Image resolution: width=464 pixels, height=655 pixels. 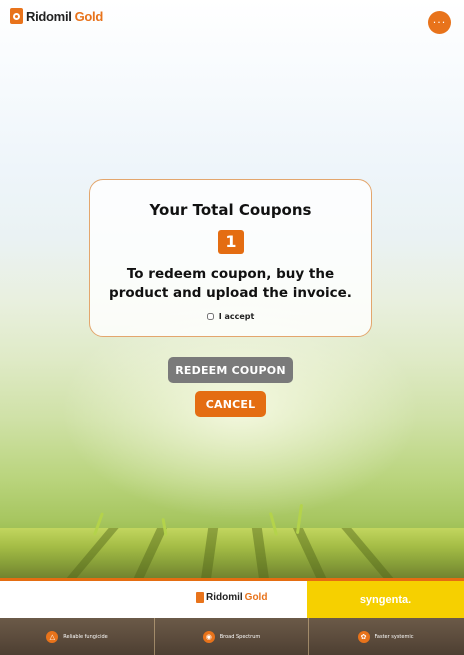 I want to click on leaf-icon: ✿, so click(x=363, y=636).